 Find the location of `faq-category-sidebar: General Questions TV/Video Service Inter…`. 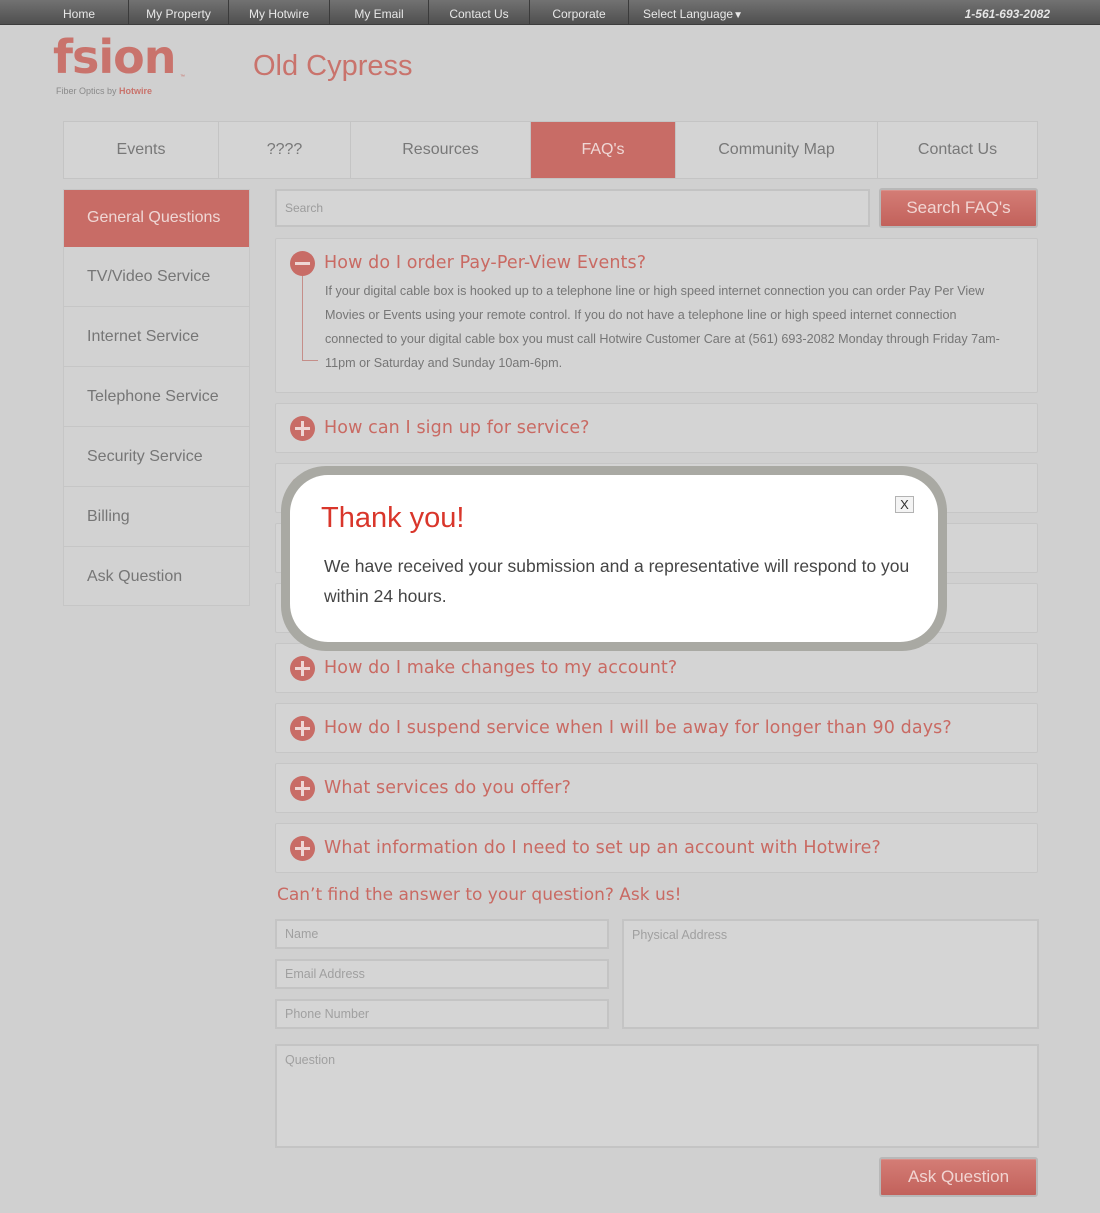

faq-category-sidebar: General Questions TV/Video Service Inter… is located at coordinates (156, 397).